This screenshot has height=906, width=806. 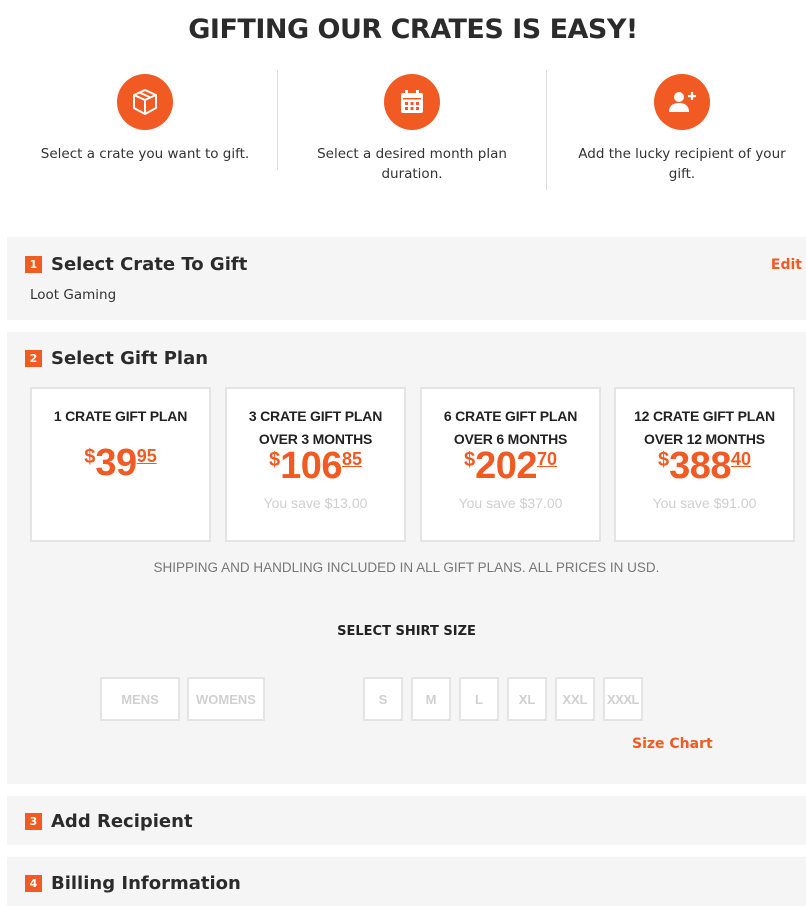 What do you see at coordinates (547, 459) in the screenshot?
I see `price-cents: 70` at bounding box center [547, 459].